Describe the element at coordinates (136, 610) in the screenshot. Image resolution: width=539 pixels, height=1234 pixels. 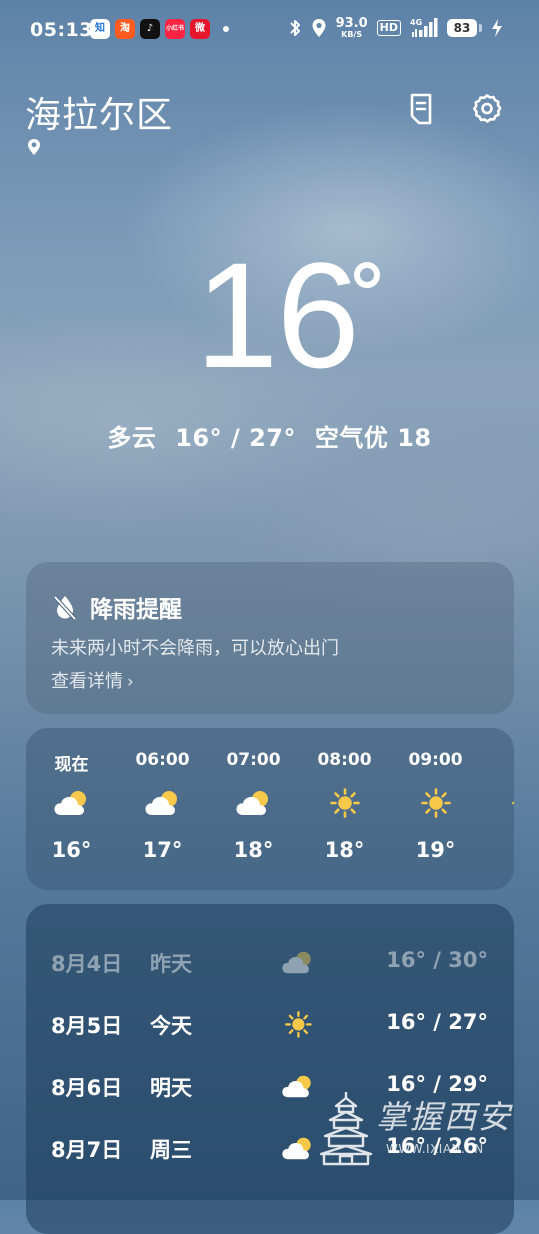
I see `rain-alert-title: 降雨提醒` at that location.